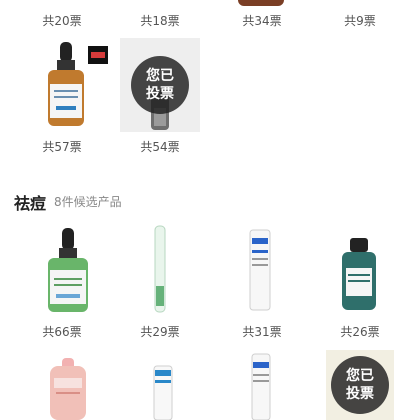 The width and height of the screenshot is (420, 420). Describe the element at coordinates (30, 203) in the screenshot. I see `section-title: 祛痘` at that location.